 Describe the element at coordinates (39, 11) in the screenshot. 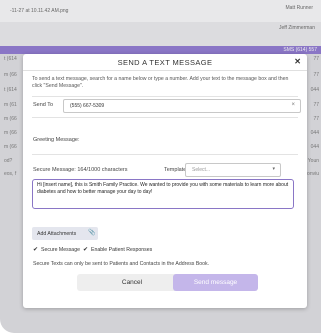

I see `background-filename: -11-27 at 10.11.42 AM.png` at that location.